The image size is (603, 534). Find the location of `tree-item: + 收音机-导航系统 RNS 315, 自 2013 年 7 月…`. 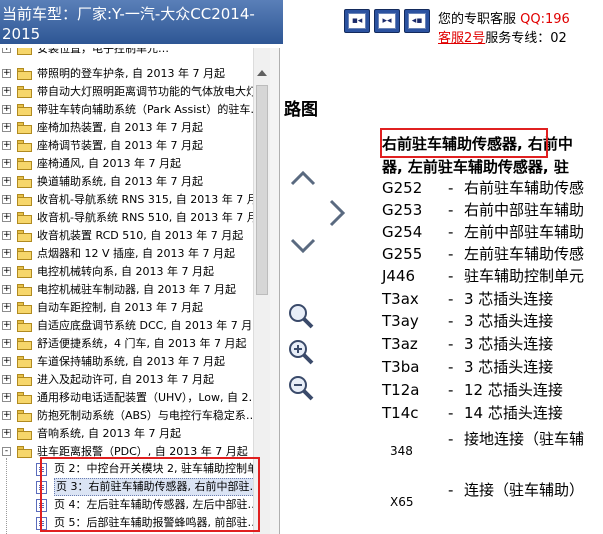

tree-item: + 收音机-导航系统 RNS 315, 自 2013 年 7 月… is located at coordinates (134, 200).